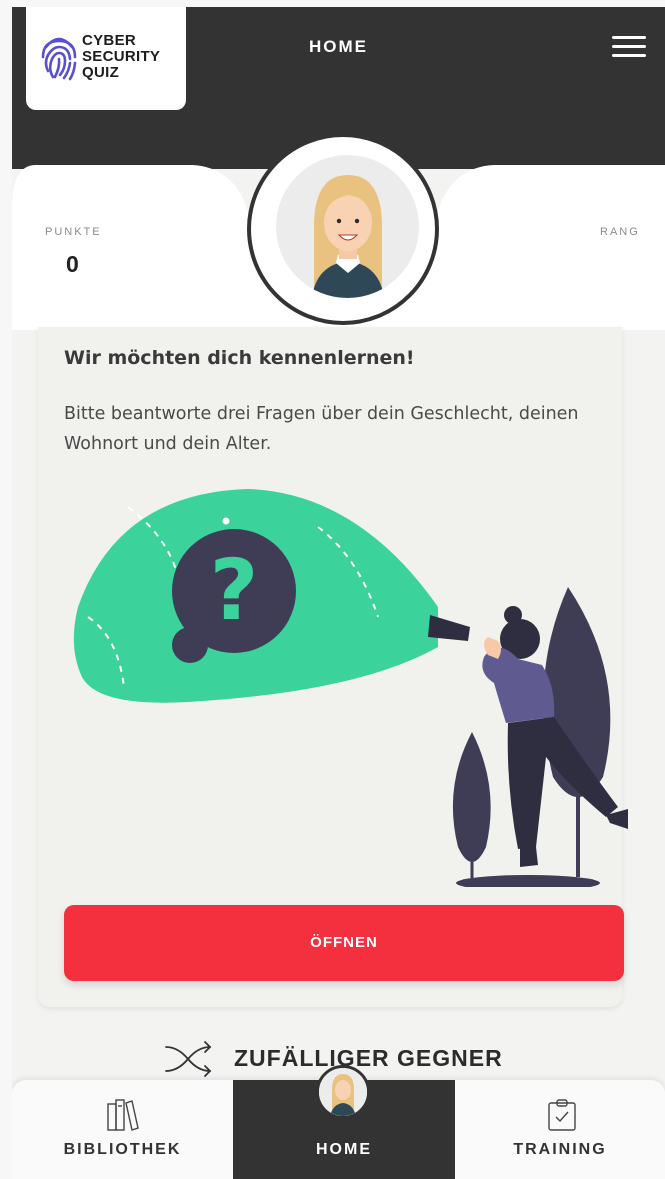 This screenshot has height=1179, width=665. I want to click on books-icon, so click(123, 1115).